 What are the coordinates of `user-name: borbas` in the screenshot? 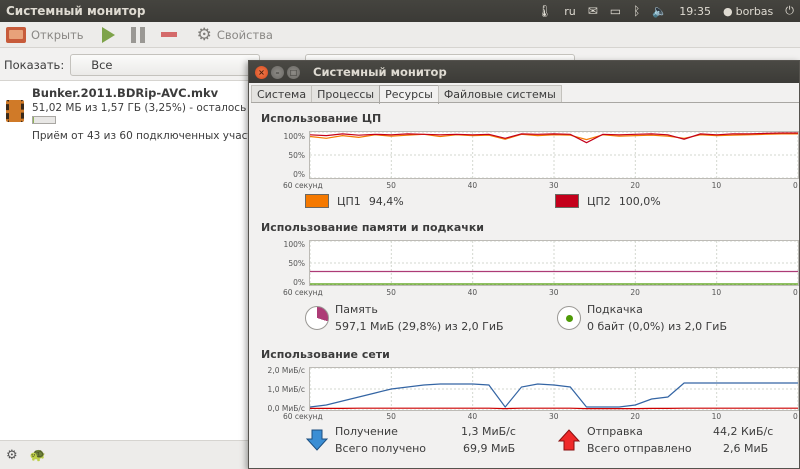 It's located at (754, 11).